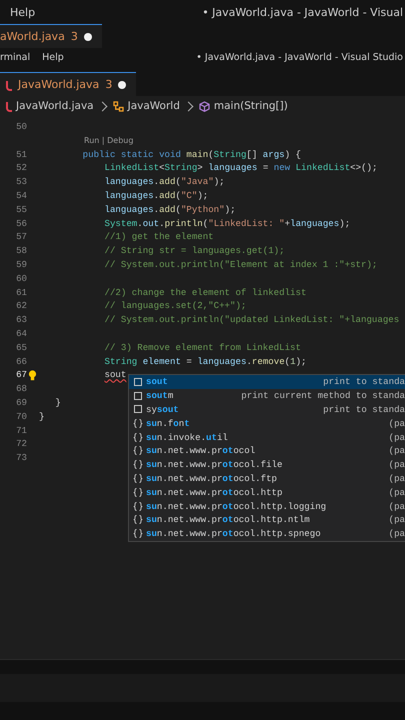  I want to click on suggestion-item: soutm print current method to standa, so click(267, 395).